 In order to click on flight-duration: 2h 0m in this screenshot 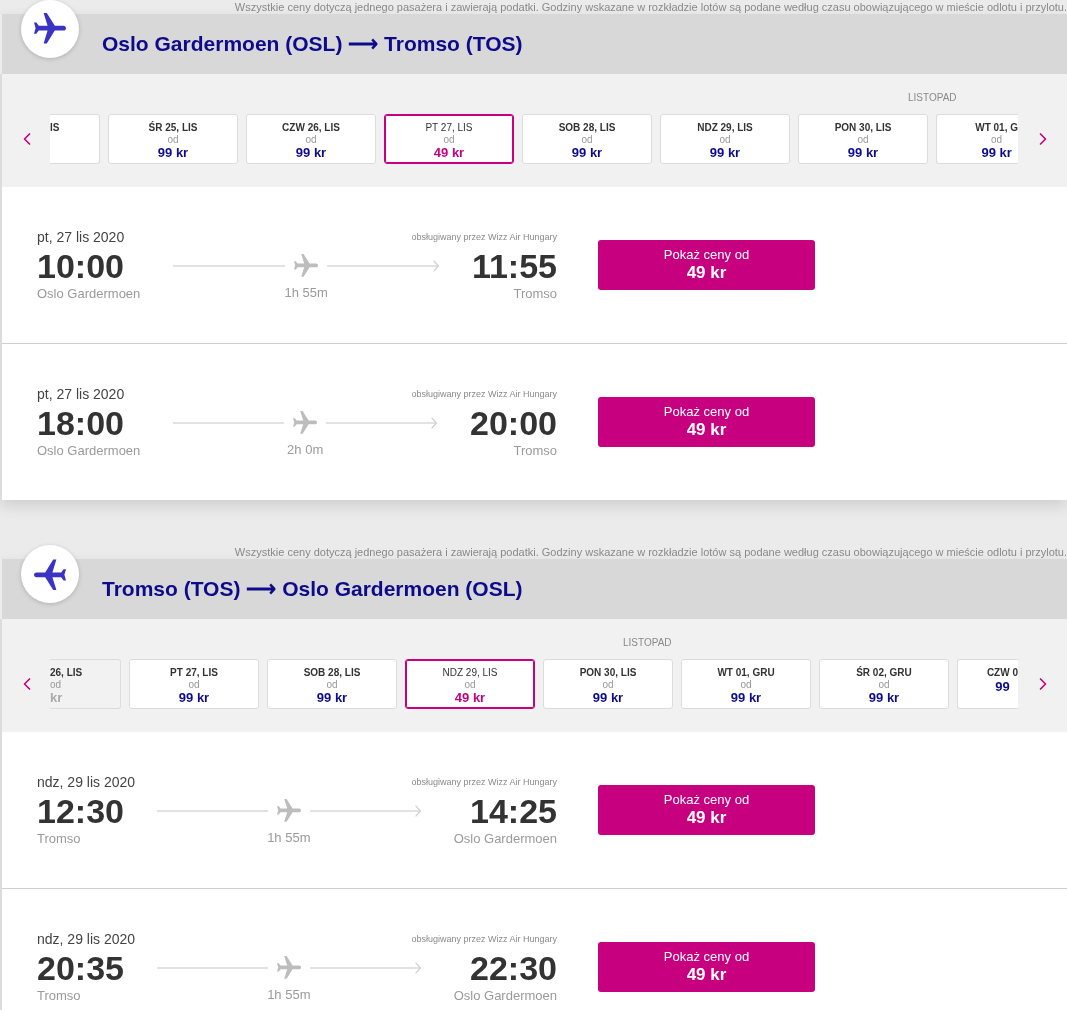, I will do `click(305, 450)`.